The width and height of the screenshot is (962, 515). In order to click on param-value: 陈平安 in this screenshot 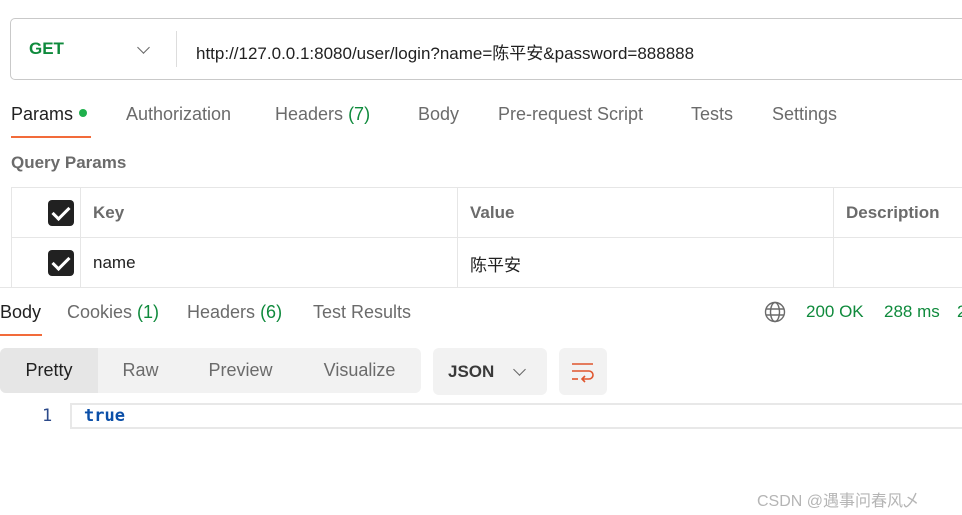, I will do `click(645, 263)`.